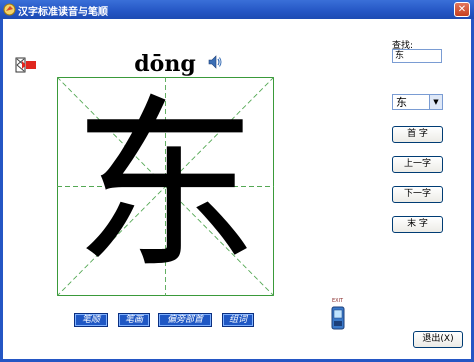 This screenshot has height=362, width=474. What do you see at coordinates (165, 64) in the screenshot?
I see `pinyin-label: dōng` at bounding box center [165, 64].